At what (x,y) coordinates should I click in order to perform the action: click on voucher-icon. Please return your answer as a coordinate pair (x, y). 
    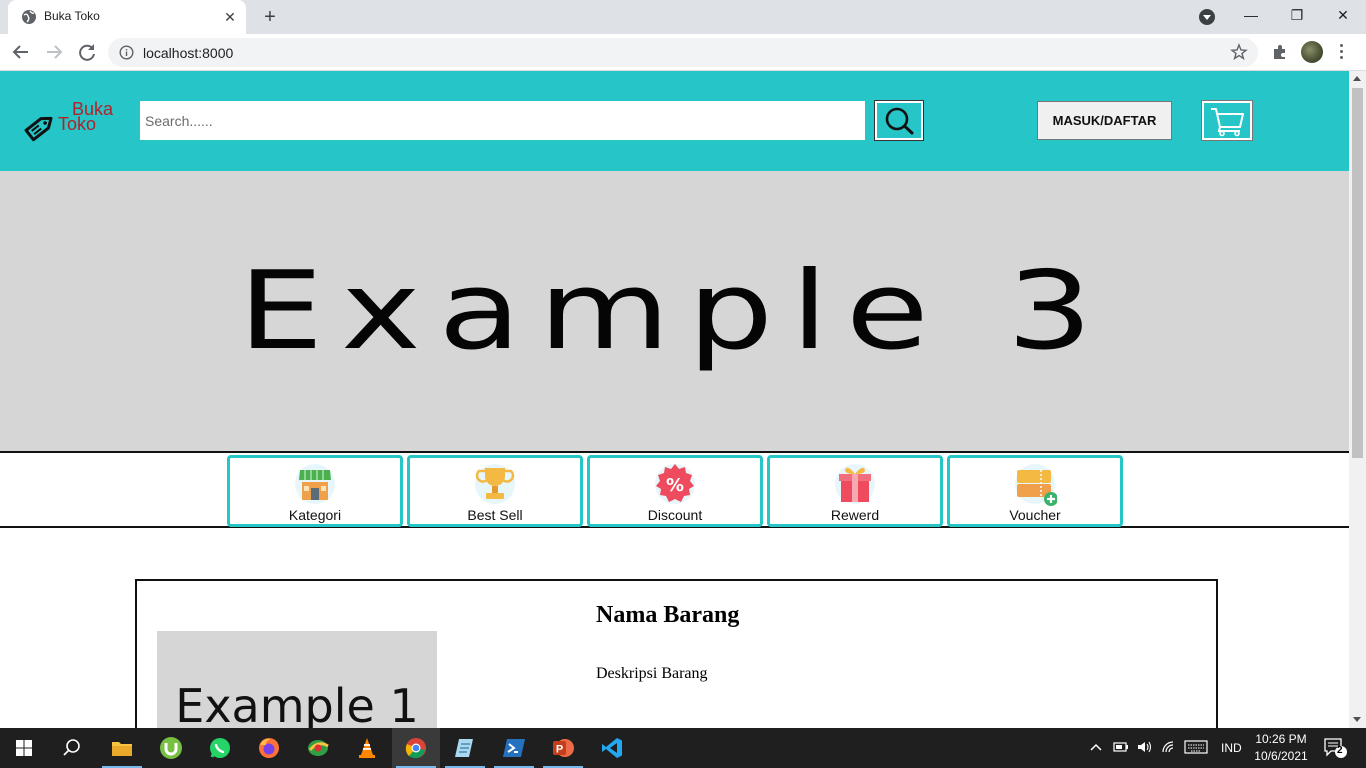
    Looking at the image, I should click on (1036, 485).